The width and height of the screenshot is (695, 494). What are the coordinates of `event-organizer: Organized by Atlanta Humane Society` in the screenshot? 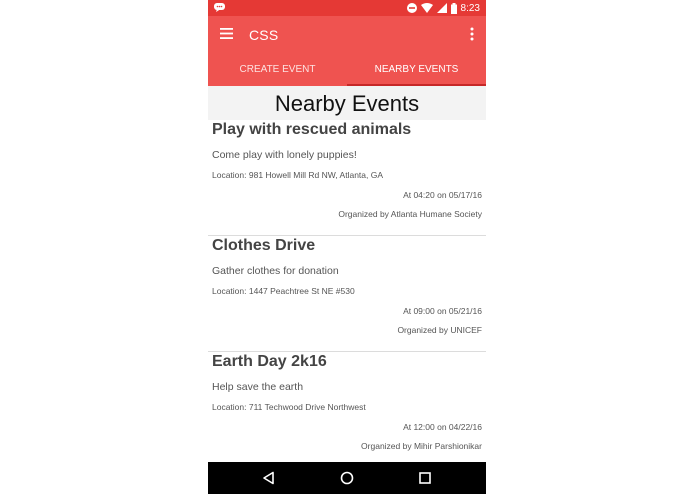 It's located at (410, 214).